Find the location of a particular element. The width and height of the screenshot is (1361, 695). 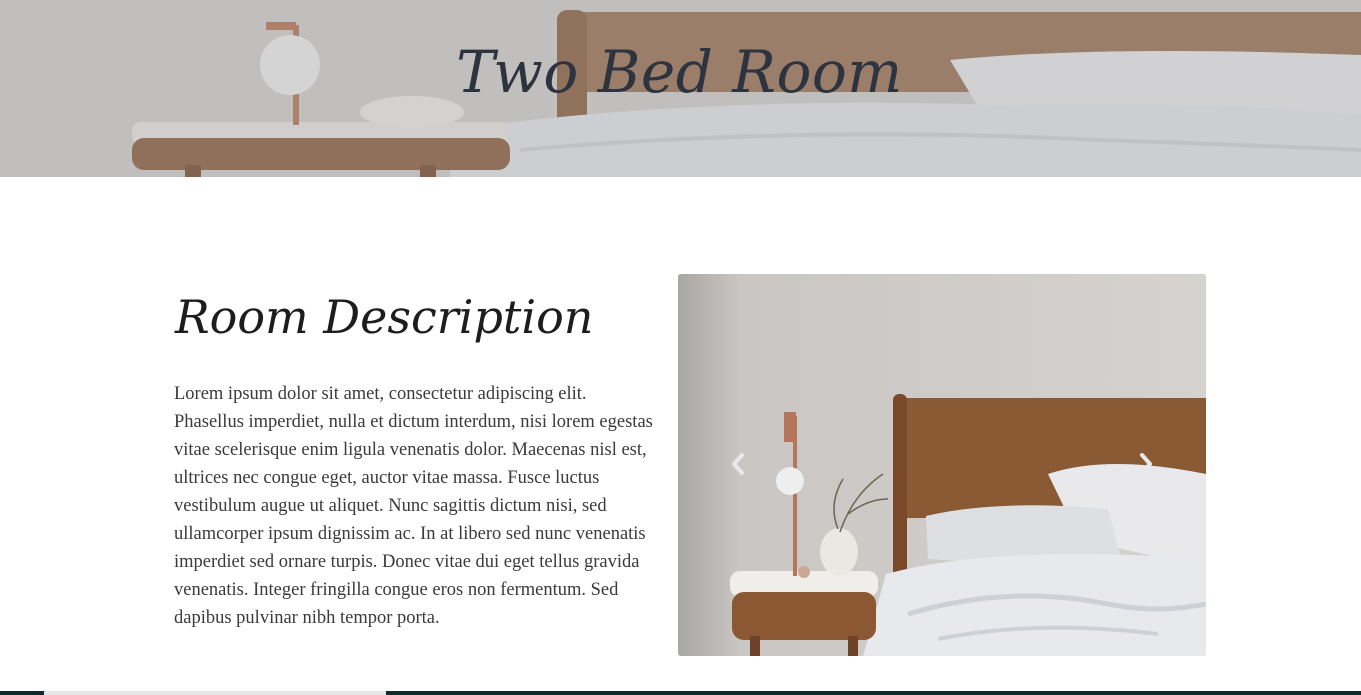

chevron-left-icon is located at coordinates (738, 464).